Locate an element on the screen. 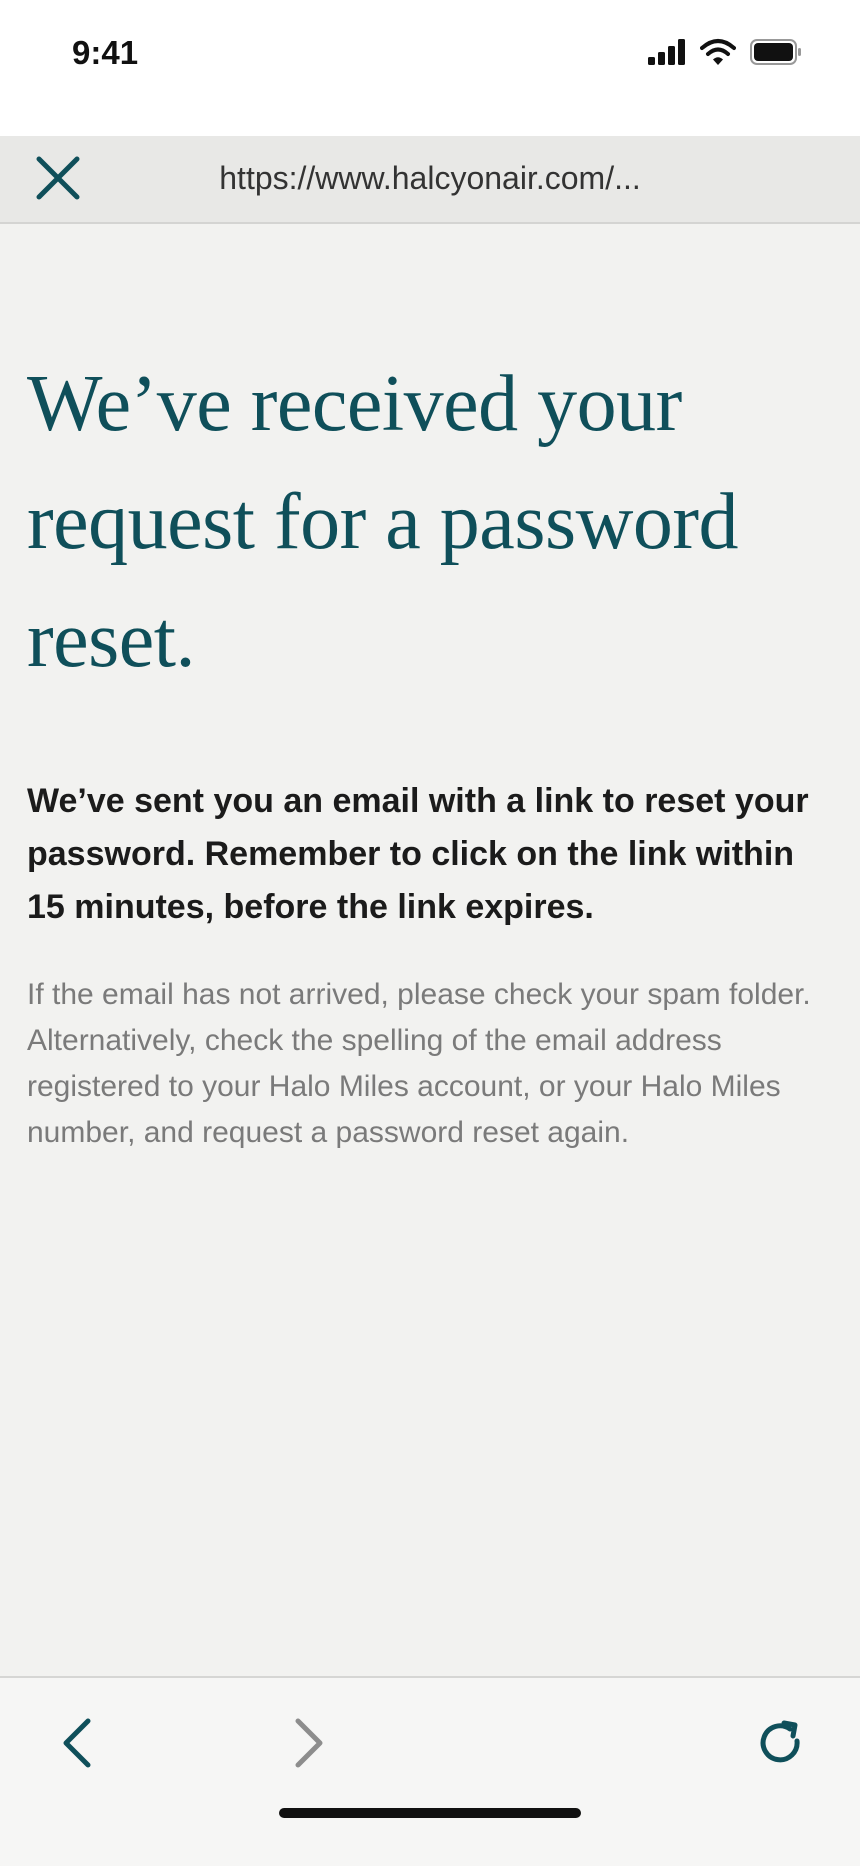 This screenshot has height=1866, width=860. home-indicator is located at coordinates (430, 1813).